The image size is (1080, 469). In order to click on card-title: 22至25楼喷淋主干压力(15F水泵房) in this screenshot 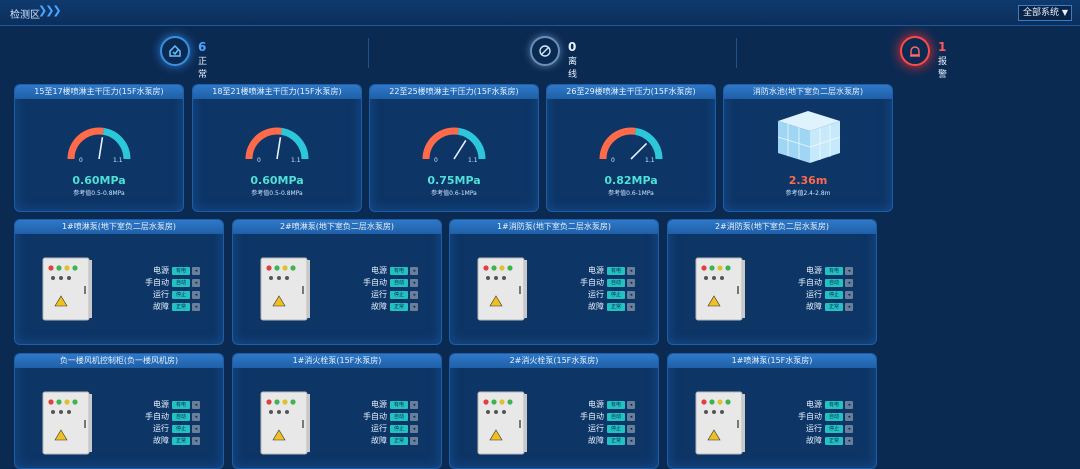, I will do `click(454, 92)`.